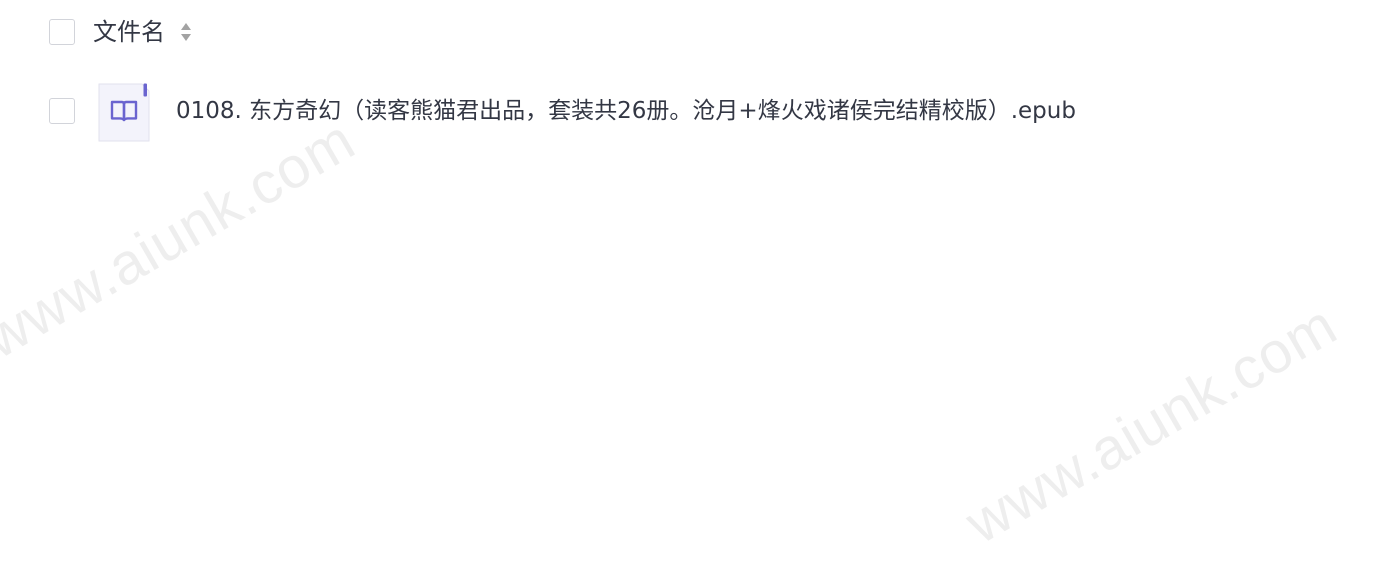  I want to click on book-icon, so click(124, 112).